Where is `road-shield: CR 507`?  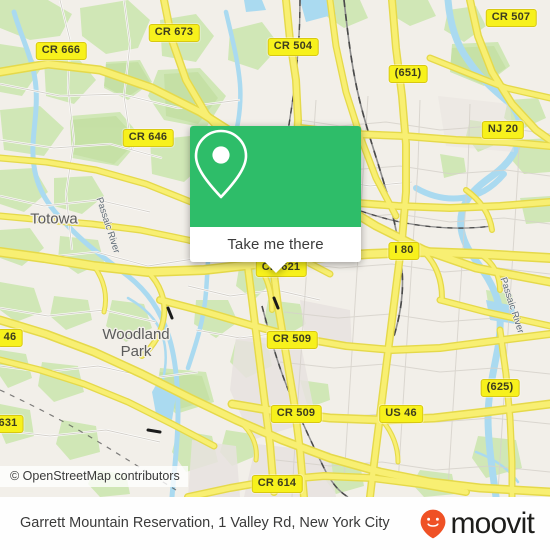
road-shield: CR 507 is located at coordinates (511, 18).